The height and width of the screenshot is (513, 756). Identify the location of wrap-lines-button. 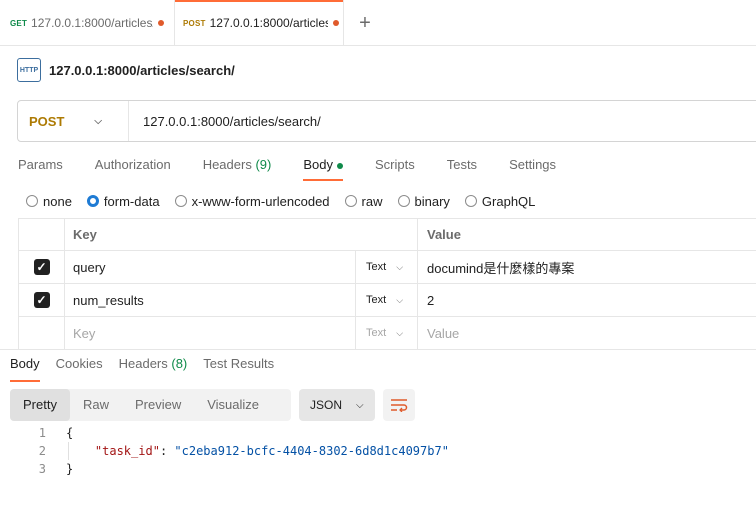
(399, 405).